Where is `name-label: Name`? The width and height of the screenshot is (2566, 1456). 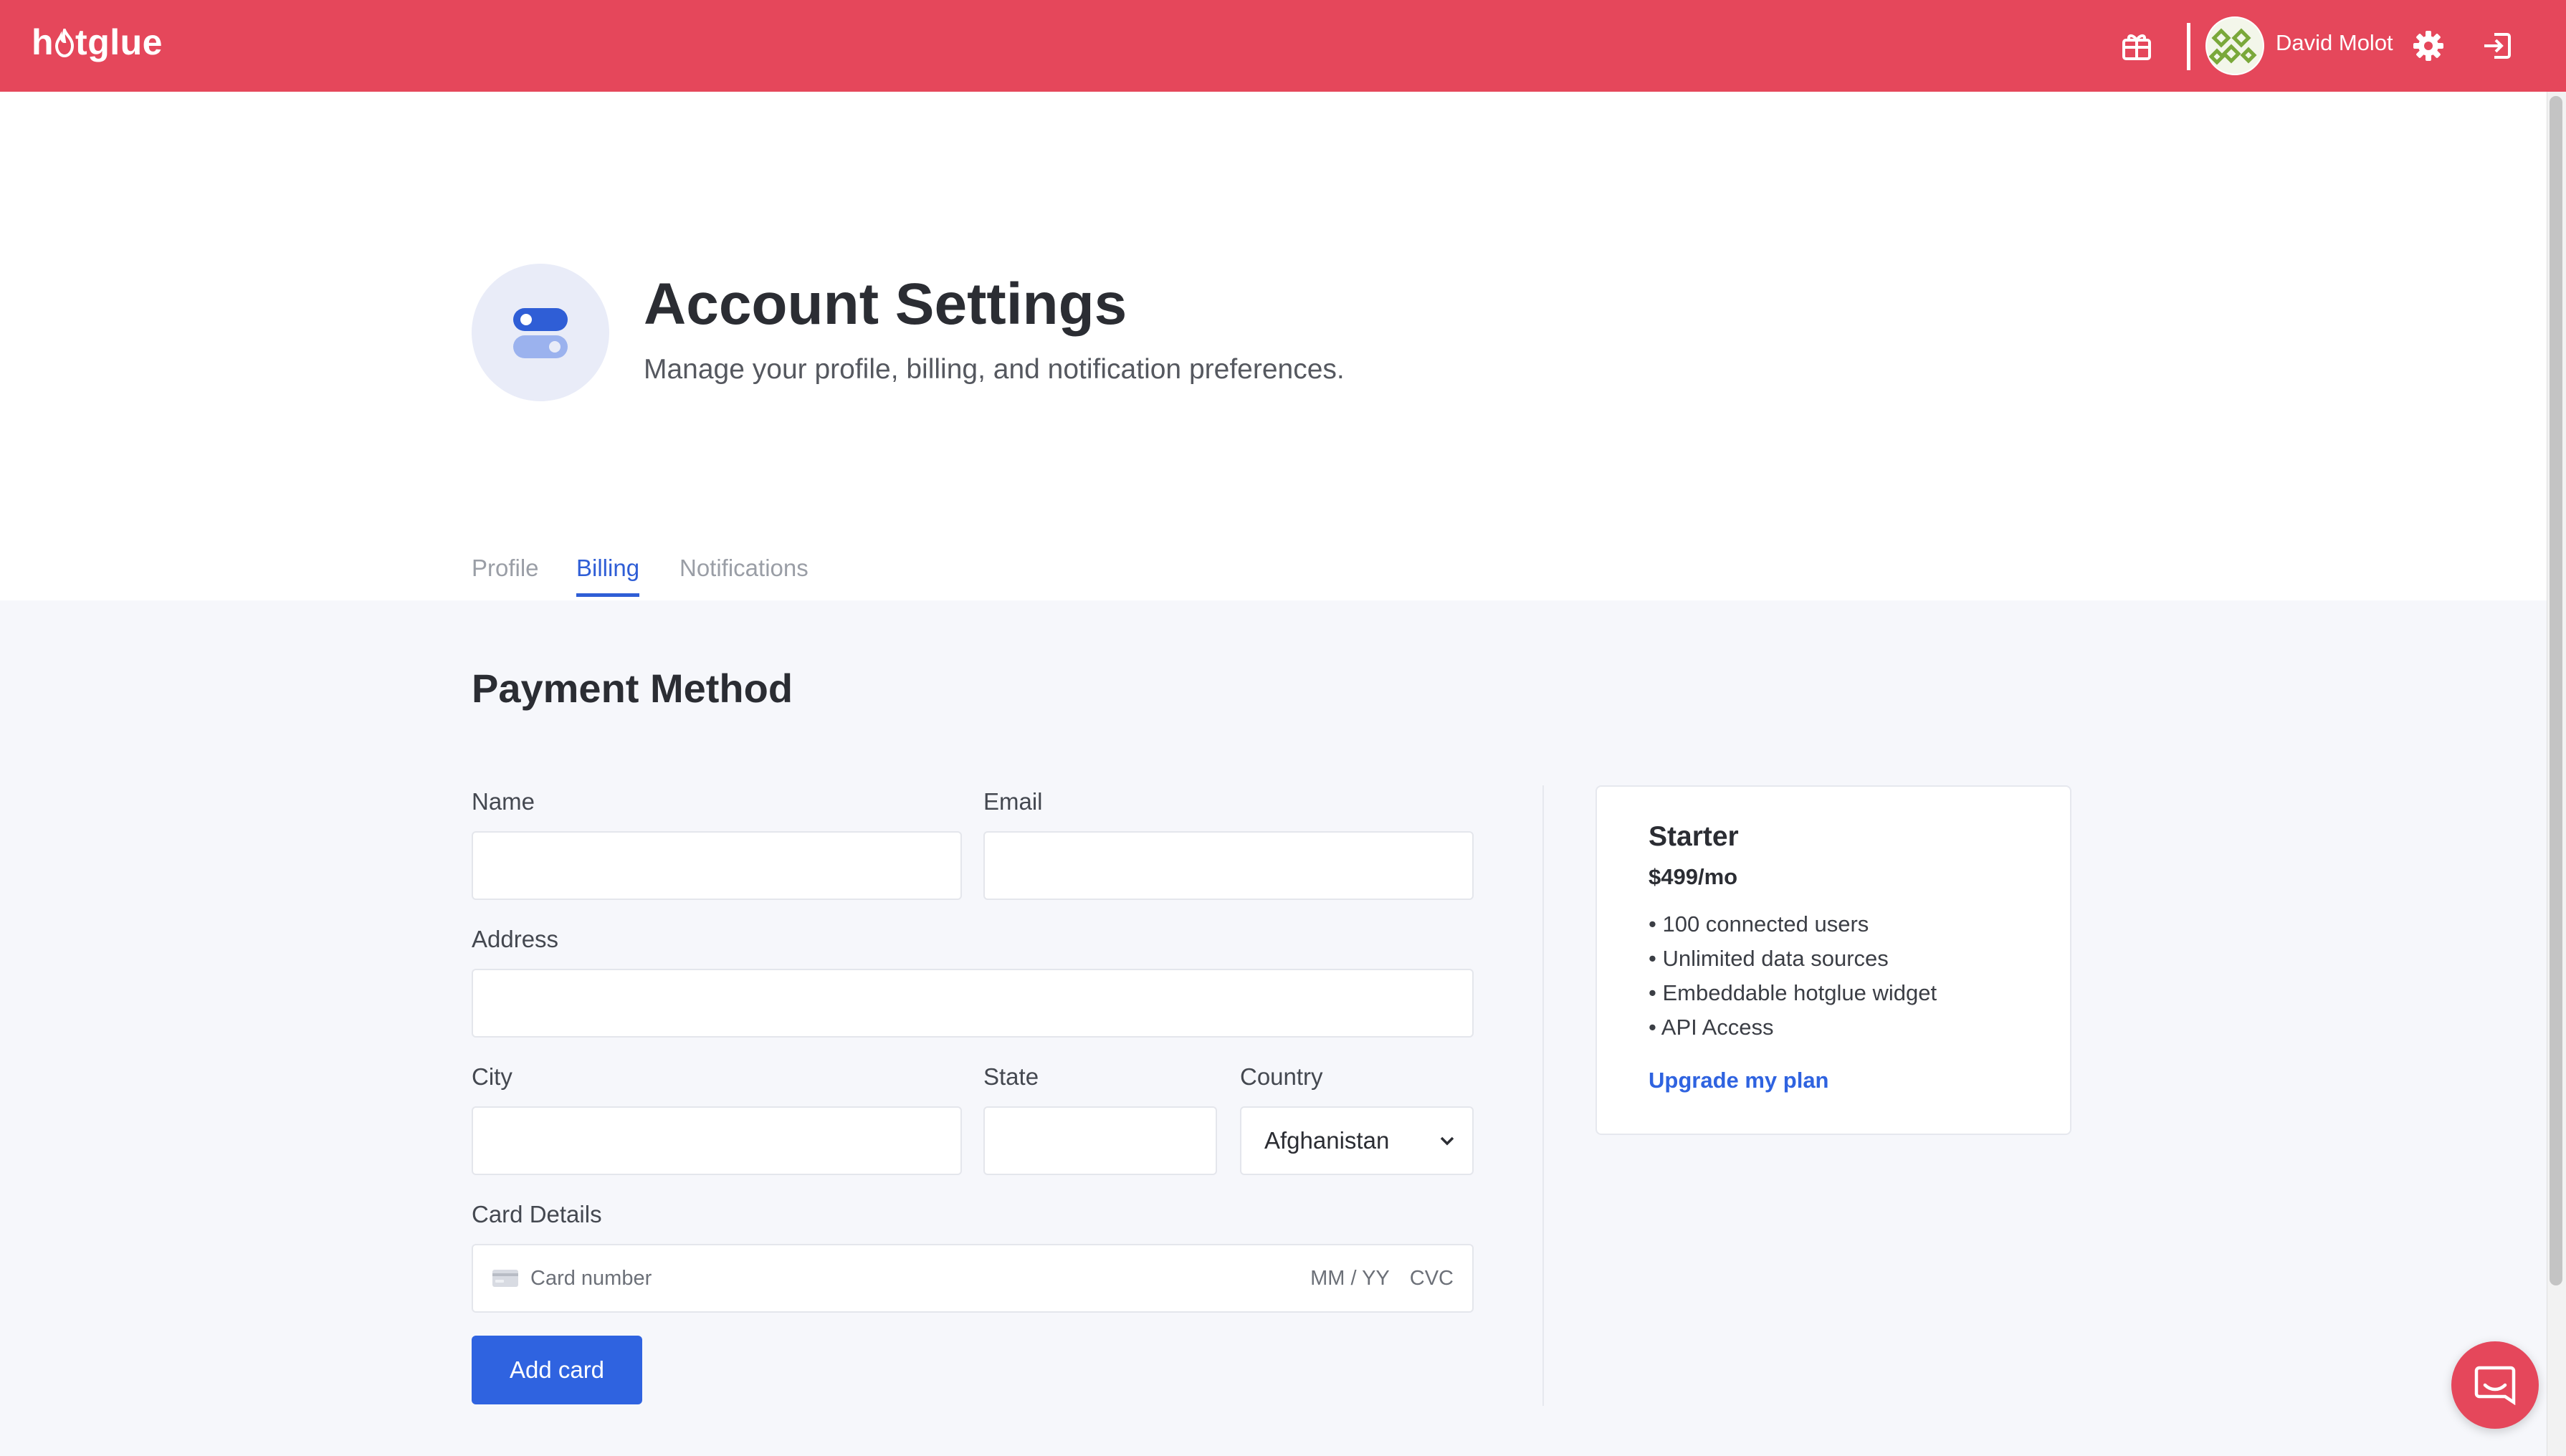 name-label: Name is located at coordinates (503, 801).